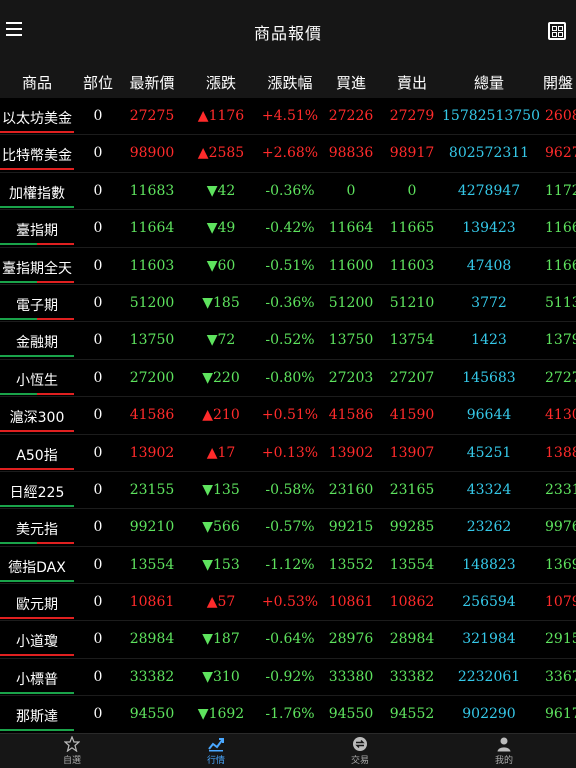 The height and width of the screenshot is (768, 576). I want to click on column-header-volume: 總量, so click(489, 82).